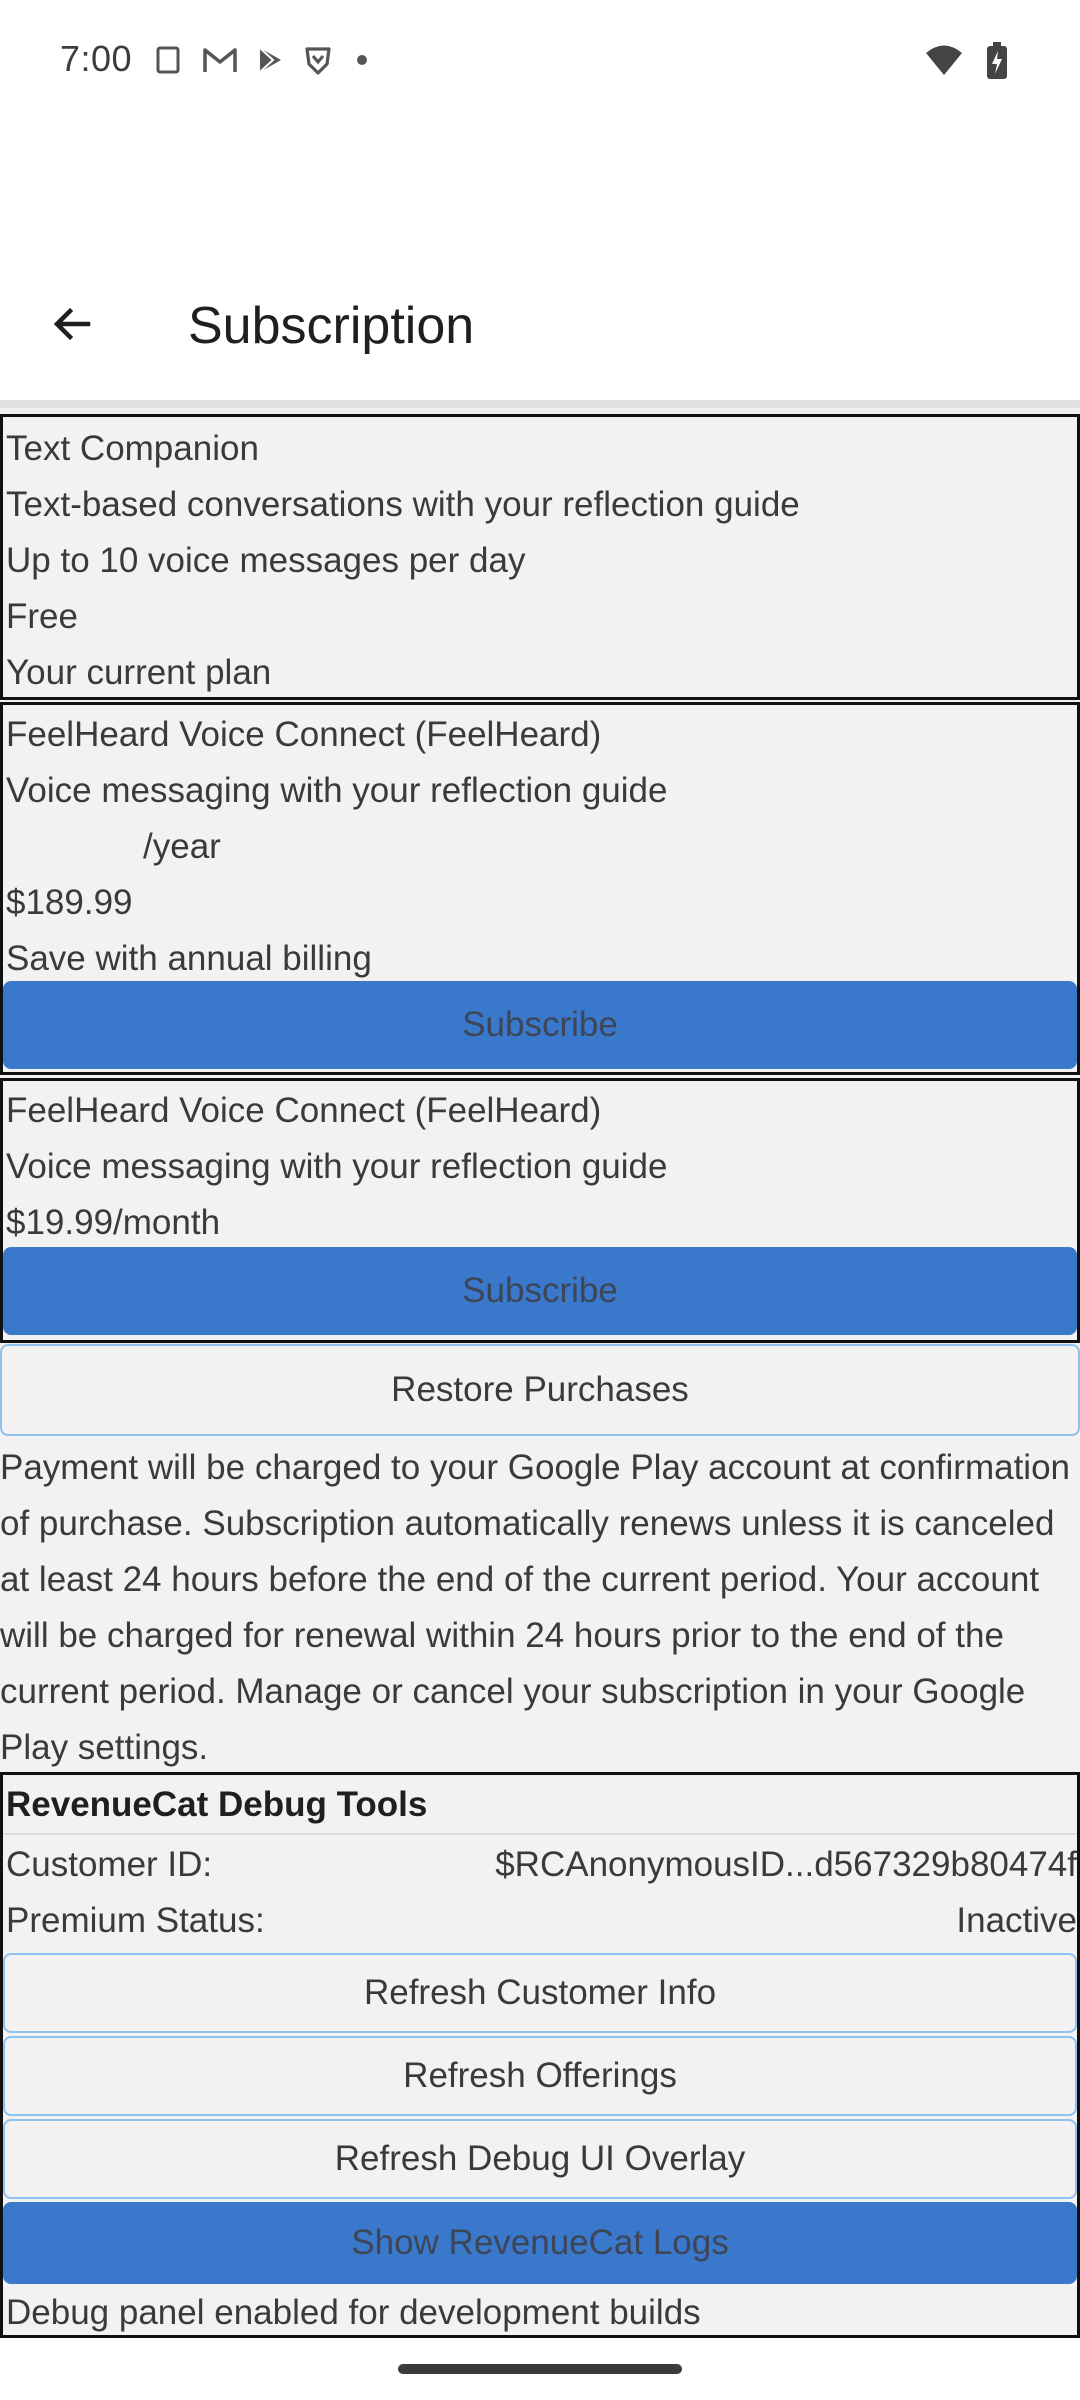  I want to click on wifi-icon, so click(944, 63).